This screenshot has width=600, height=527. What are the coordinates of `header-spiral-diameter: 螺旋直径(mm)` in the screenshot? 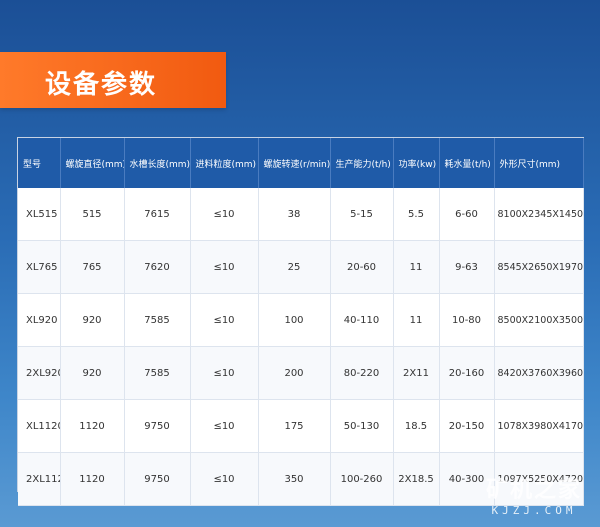 It's located at (92, 163).